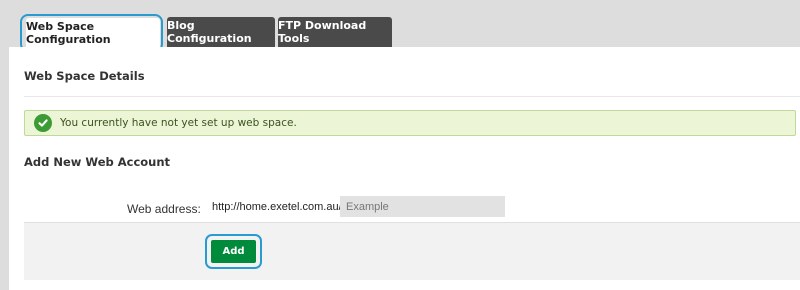 The width and height of the screenshot is (800, 290). Describe the element at coordinates (412, 96) in the screenshot. I see `section-divider` at that location.